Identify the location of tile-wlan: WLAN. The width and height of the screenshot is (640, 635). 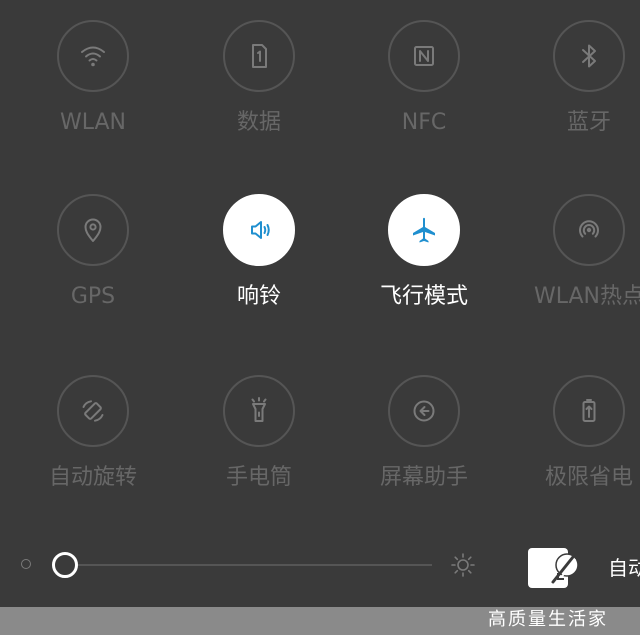
(93, 78).